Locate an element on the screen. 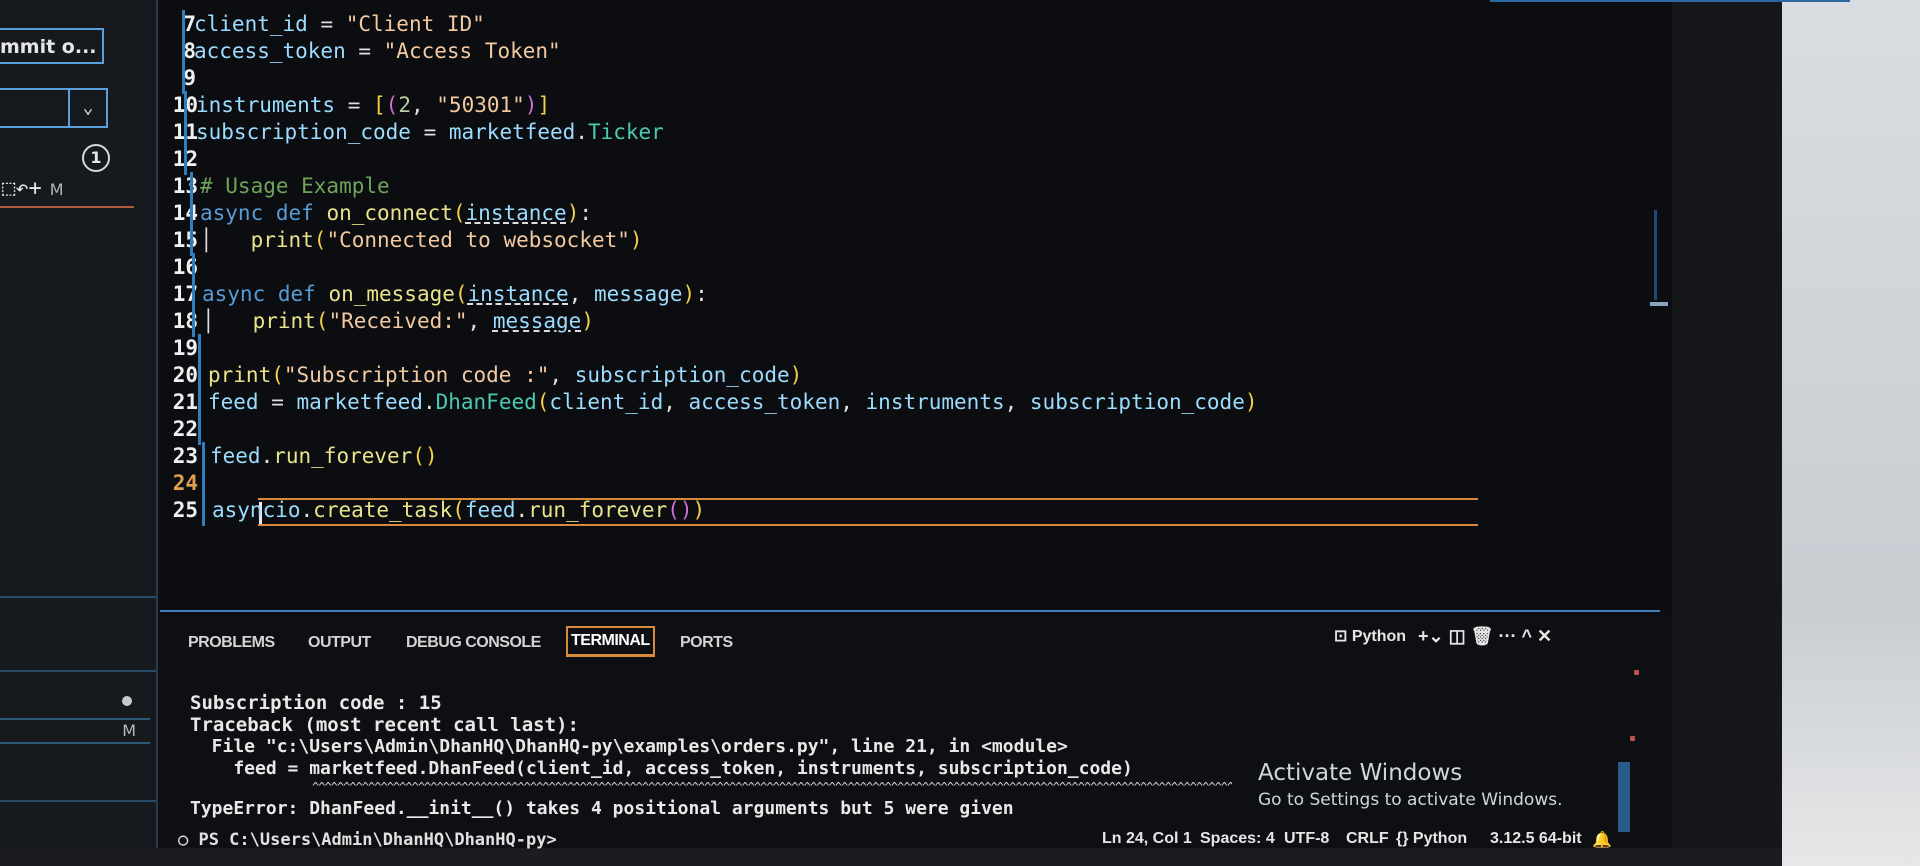 The height and width of the screenshot is (866, 1920). python-interpreter: 3.12.5 64-bit is located at coordinates (1536, 839).